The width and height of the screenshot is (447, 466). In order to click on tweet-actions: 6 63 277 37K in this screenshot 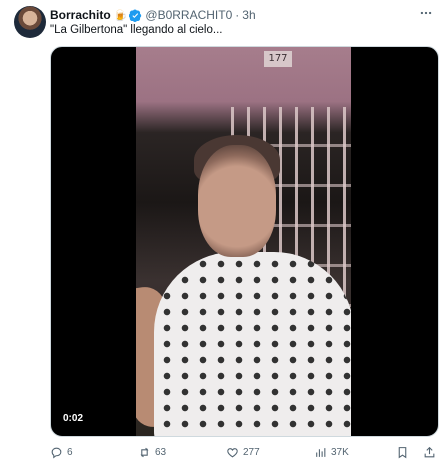, I will do `click(243, 452)`.